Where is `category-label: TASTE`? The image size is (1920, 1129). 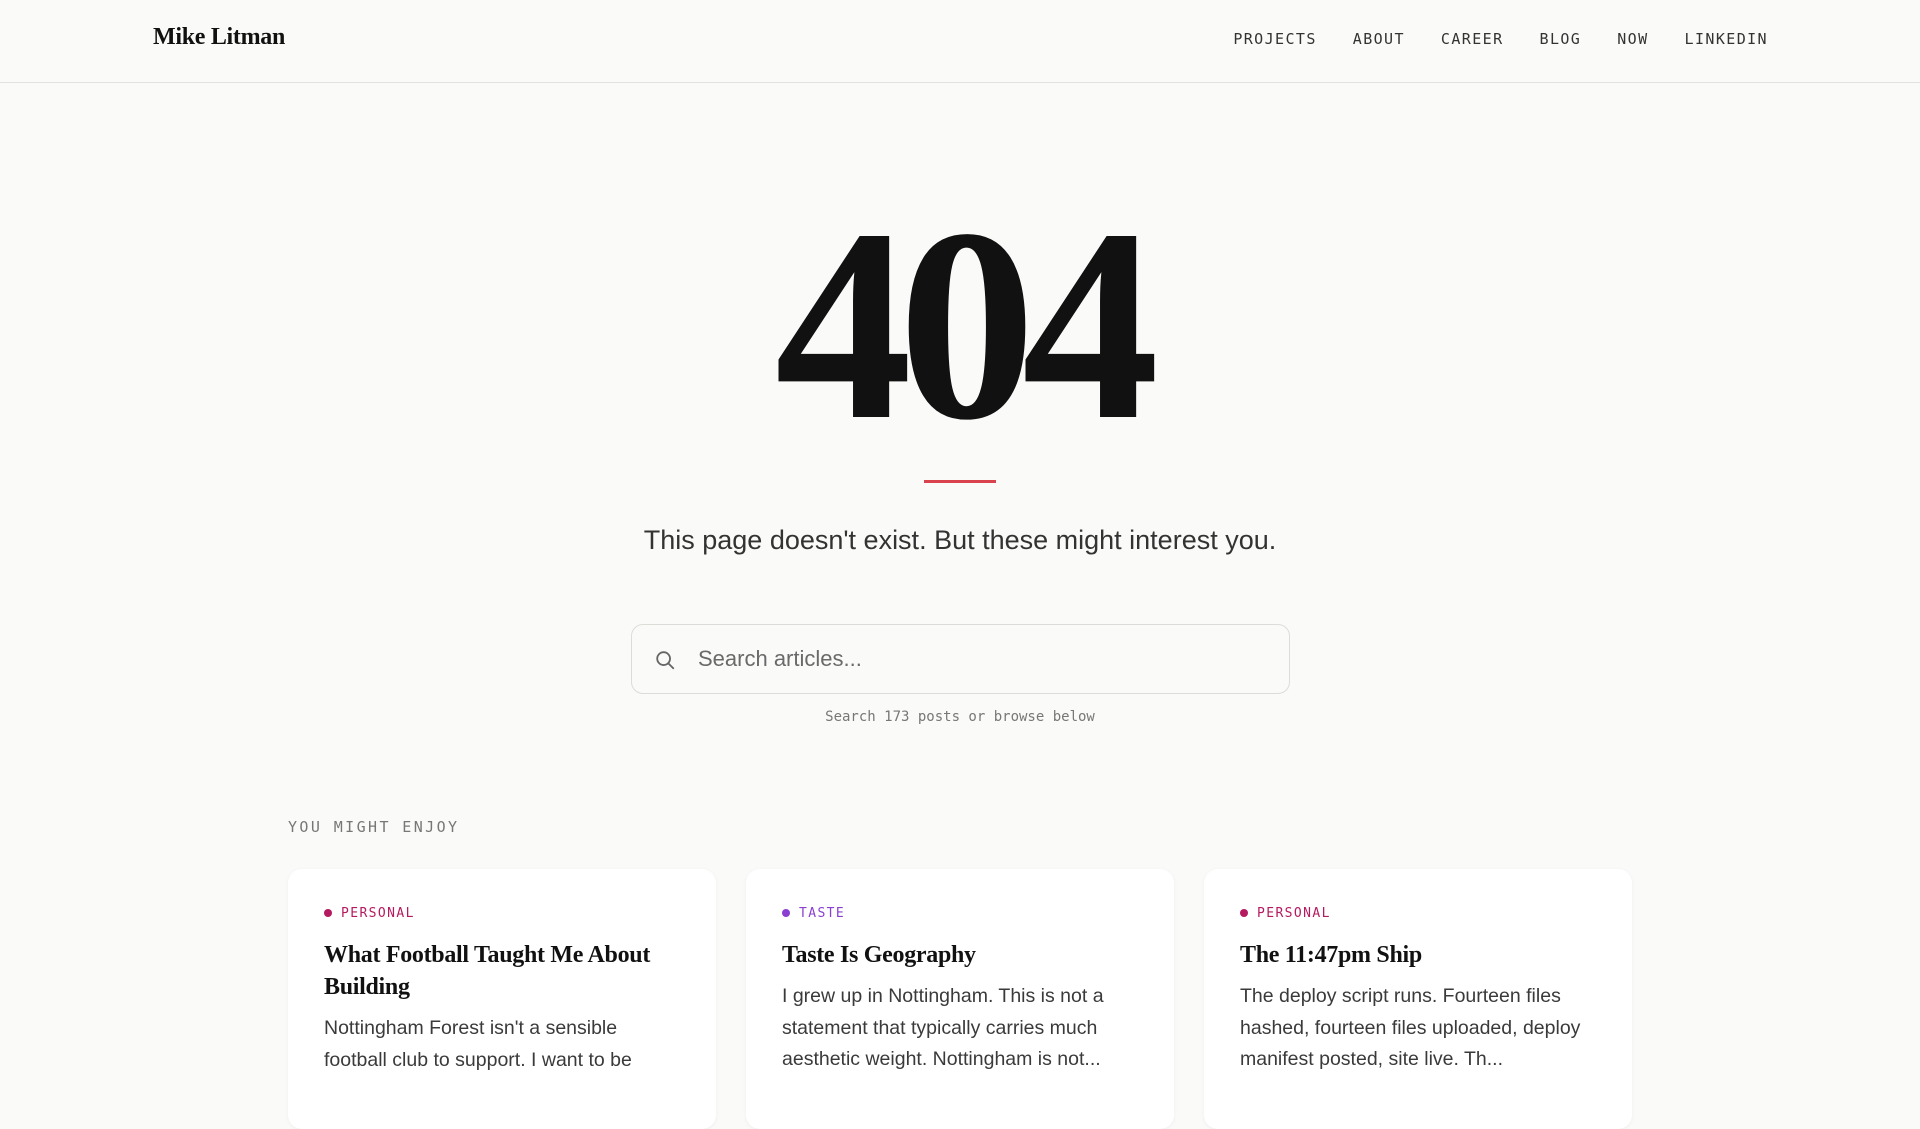 category-label: TASTE is located at coordinates (822, 913).